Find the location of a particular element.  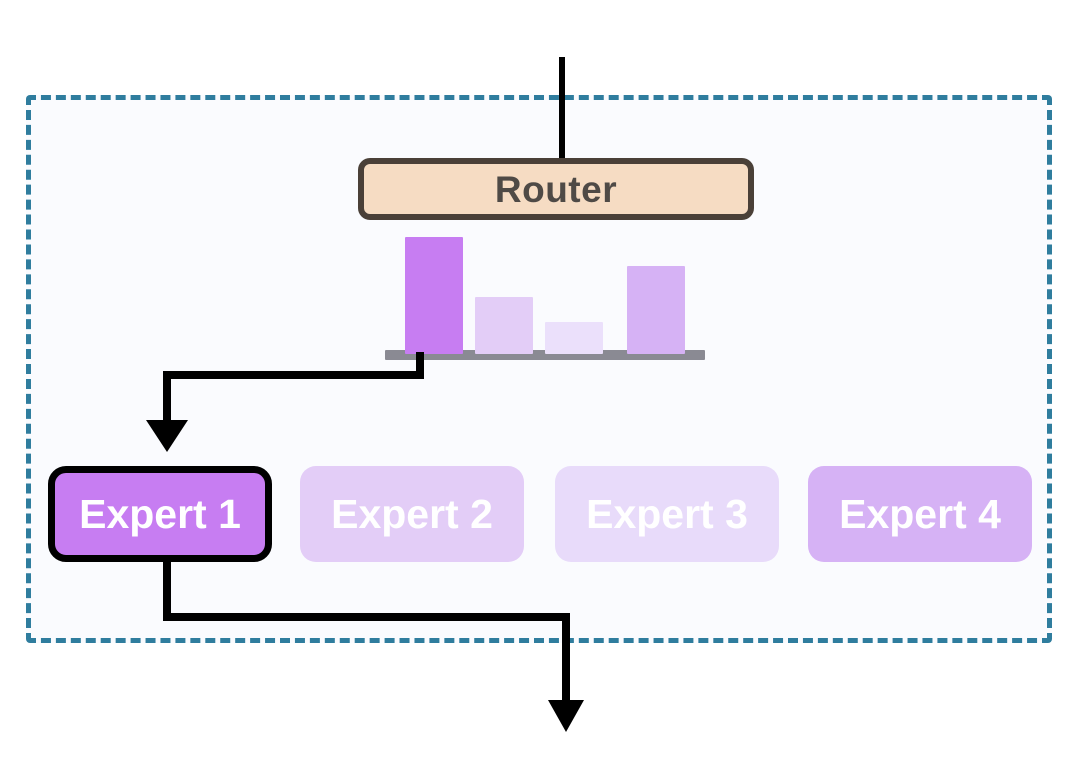

expert-node-1: Expert 1 is located at coordinates (160, 514).